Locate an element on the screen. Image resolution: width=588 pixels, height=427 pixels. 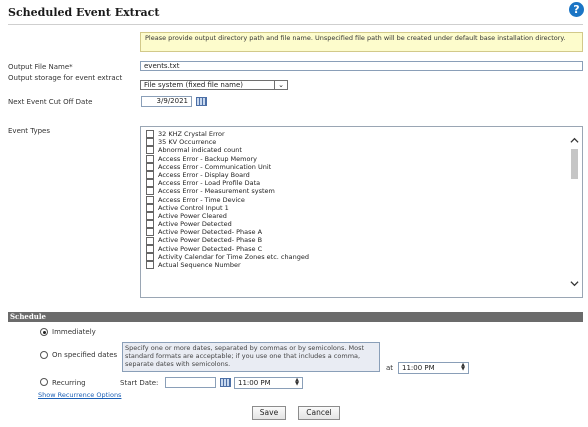
at-time-value: 11:00 PM is located at coordinates (418, 368).